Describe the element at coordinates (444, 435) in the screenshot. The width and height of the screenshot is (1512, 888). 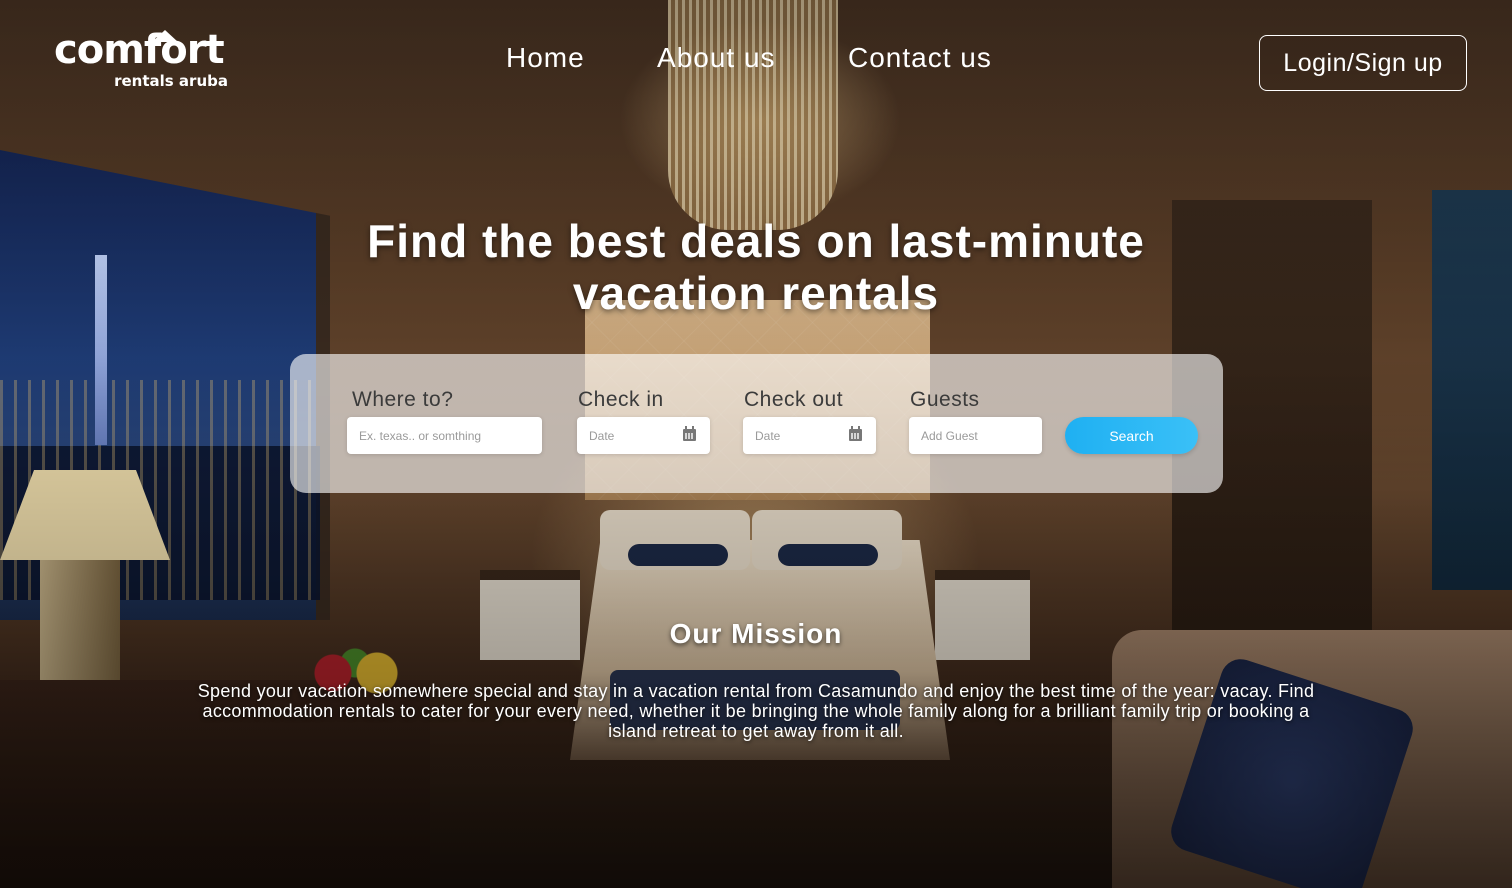
I see `where-input` at that location.